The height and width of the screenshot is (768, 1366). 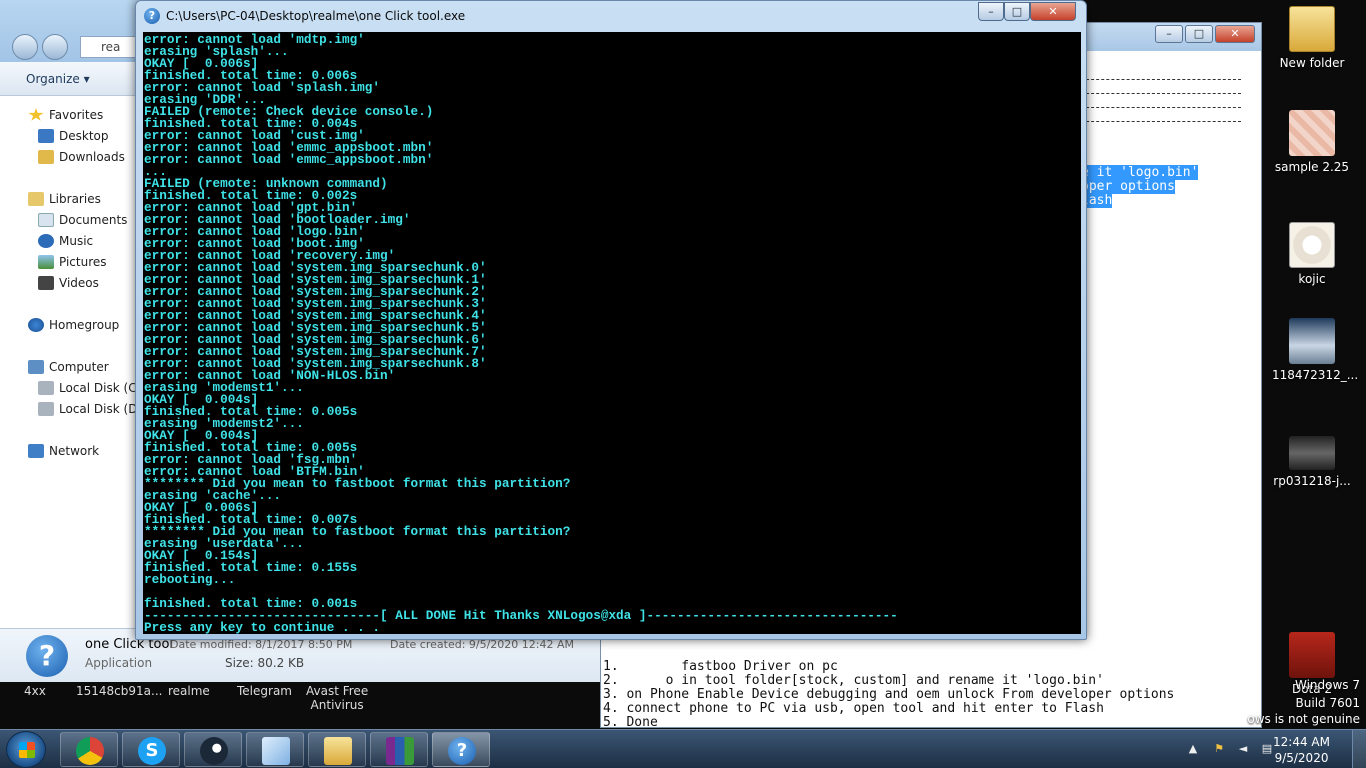 I want to click on nav-label: Documents, so click(x=93, y=220).